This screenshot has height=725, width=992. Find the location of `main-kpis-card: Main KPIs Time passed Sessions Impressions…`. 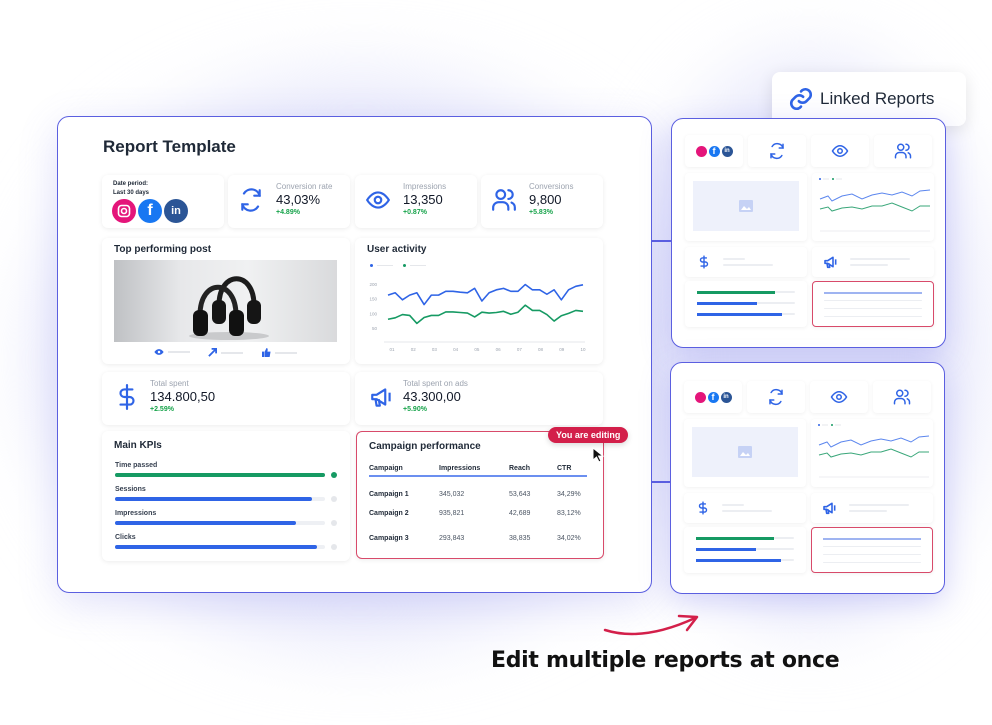

main-kpis-card: Main KPIs Time passed Sessions Impressions… is located at coordinates (226, 496).